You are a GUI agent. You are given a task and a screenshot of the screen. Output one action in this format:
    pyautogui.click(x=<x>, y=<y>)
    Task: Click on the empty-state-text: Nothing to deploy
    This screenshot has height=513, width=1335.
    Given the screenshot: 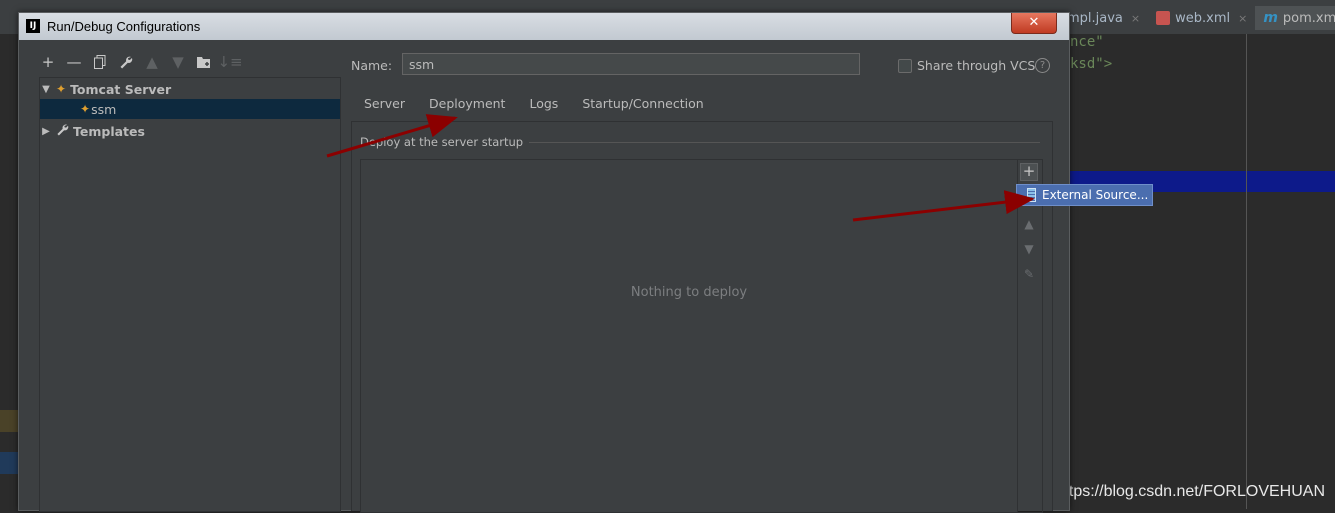 What is the action you would take?
    pyautogui.click(x=689, y=292)
    